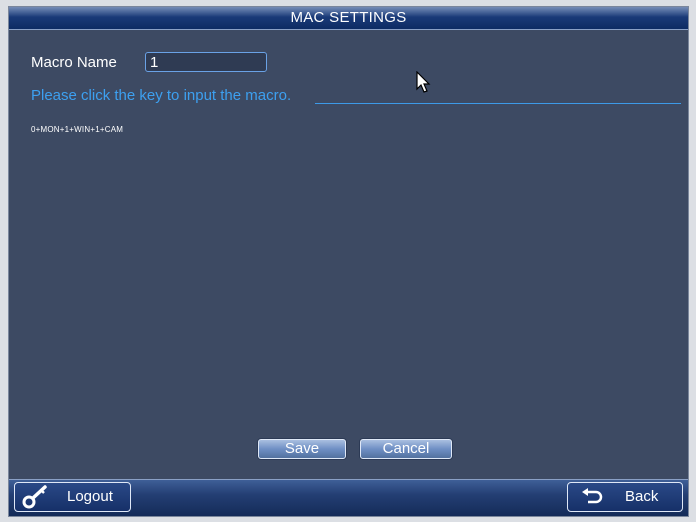 The height and width of the screenshot is (522, 696). Describe the element at coordinates (302, 449) in the screenshot. I see `save-button: Save` at that location.